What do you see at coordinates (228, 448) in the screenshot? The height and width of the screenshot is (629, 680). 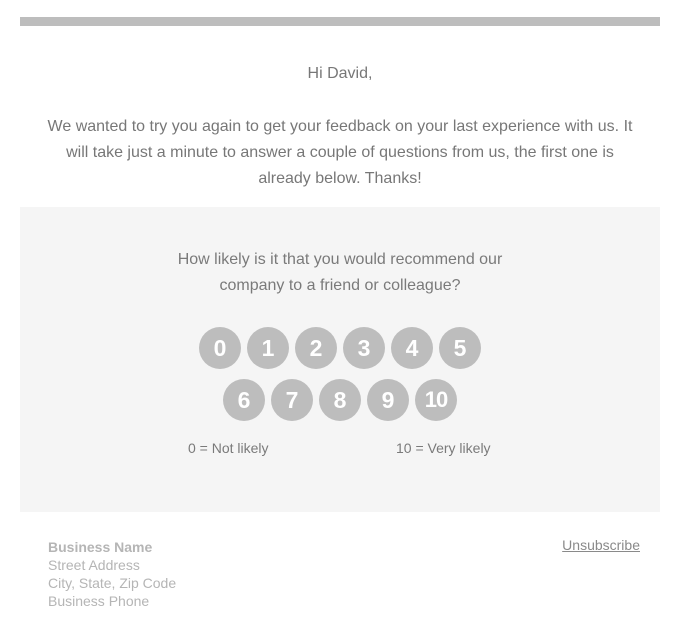 I see `scale-low-label: 0 = Not likely` at bounding box center [228, 448].